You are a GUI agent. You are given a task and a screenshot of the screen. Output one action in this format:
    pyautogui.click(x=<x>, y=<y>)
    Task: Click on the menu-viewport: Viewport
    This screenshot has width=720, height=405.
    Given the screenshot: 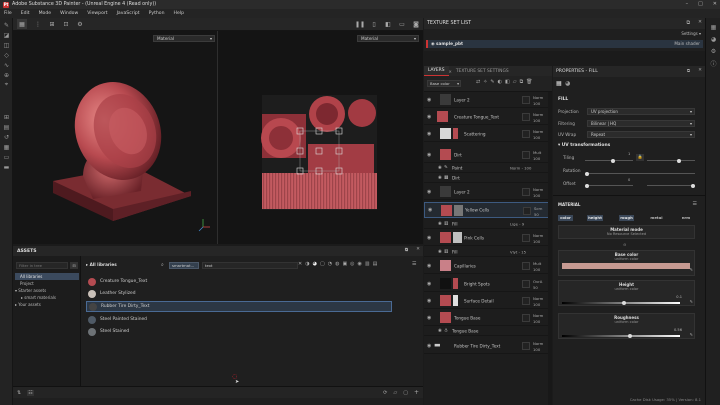 What is the action you would take?
    pyautogui.click(x=97, y=13)
    